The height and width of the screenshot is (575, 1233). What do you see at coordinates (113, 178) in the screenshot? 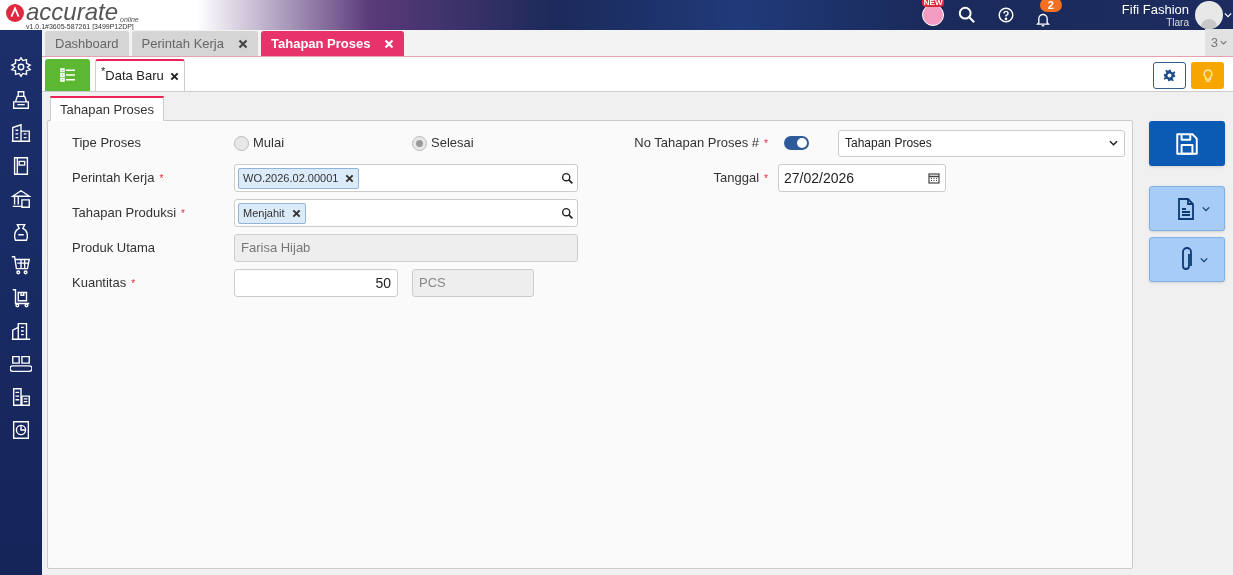
I see `field-label: Perintah Kerja` at bounding box center [113, 178].